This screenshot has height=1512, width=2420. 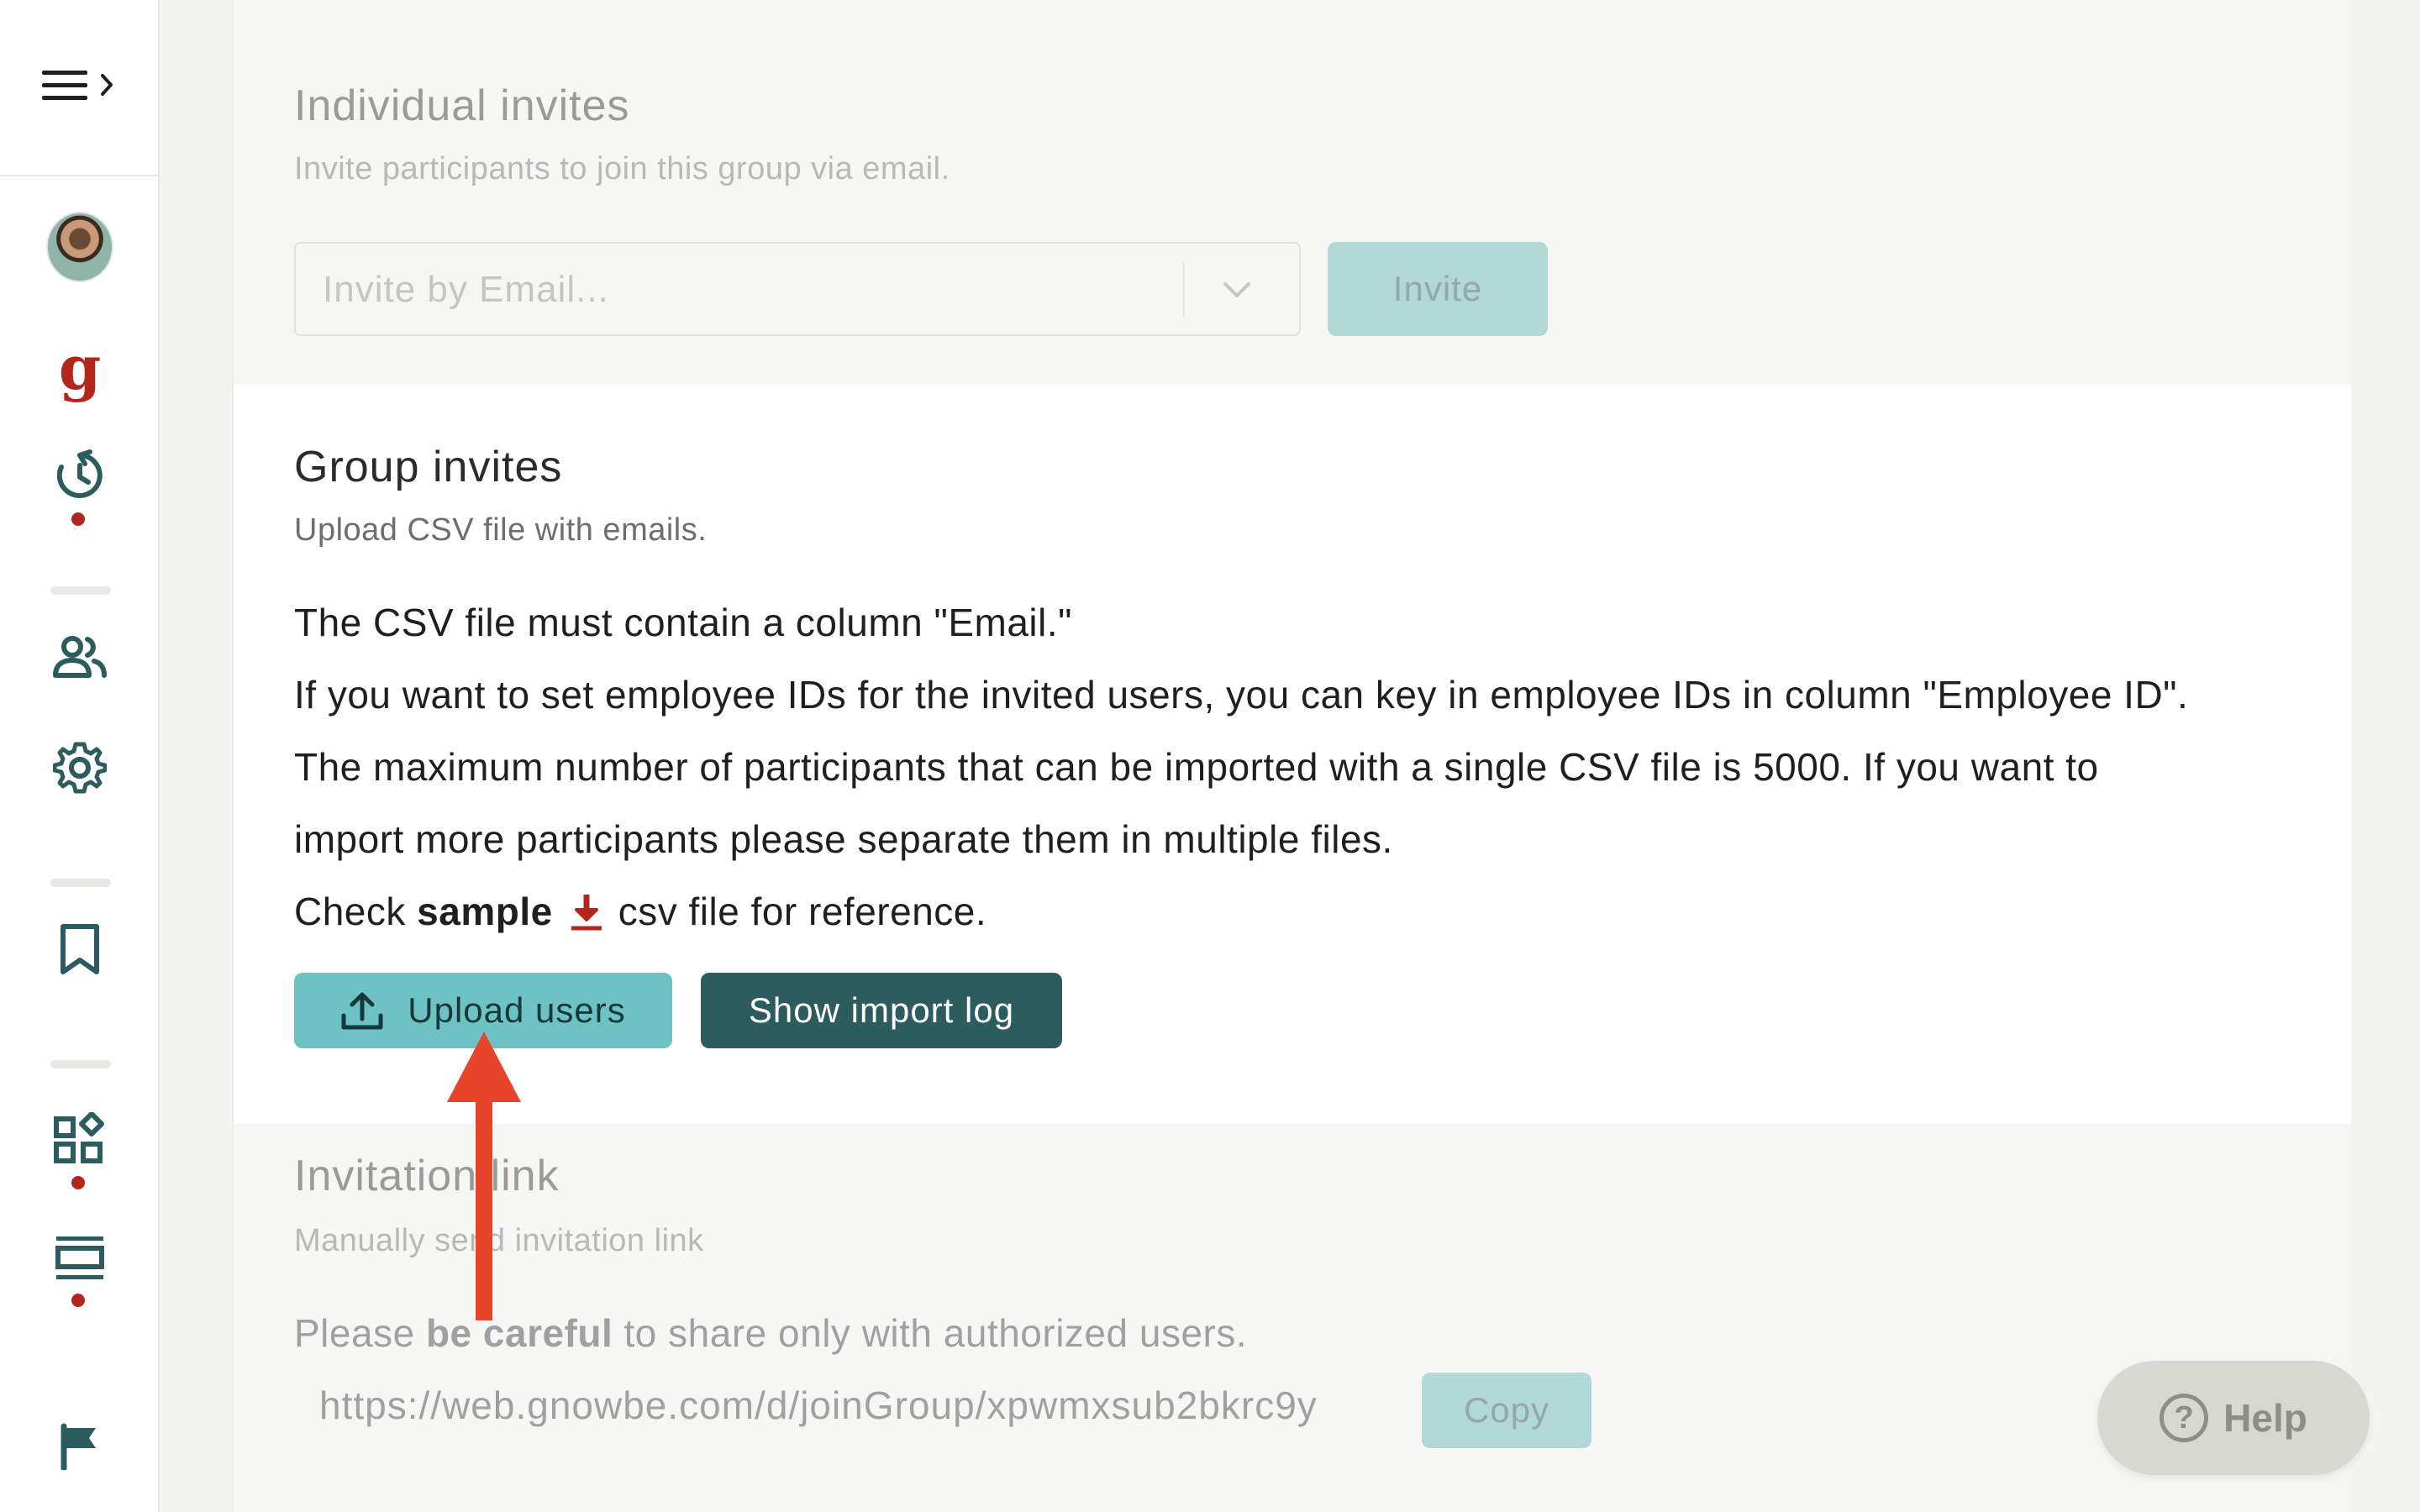 What do you see at coordinates (2265, 1418) in the screenshot?
I see `help-label: Help` at bounding box center [2265, 1418].